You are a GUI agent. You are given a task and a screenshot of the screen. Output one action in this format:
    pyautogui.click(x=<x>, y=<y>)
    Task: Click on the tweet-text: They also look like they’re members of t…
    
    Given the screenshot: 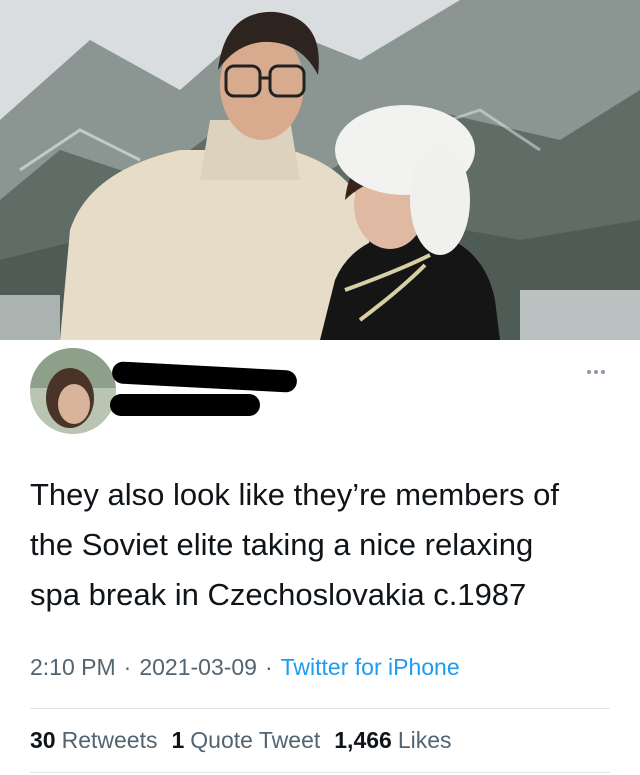 What is the action you would take?
    pyautogui.click(x=294, y=544)
    